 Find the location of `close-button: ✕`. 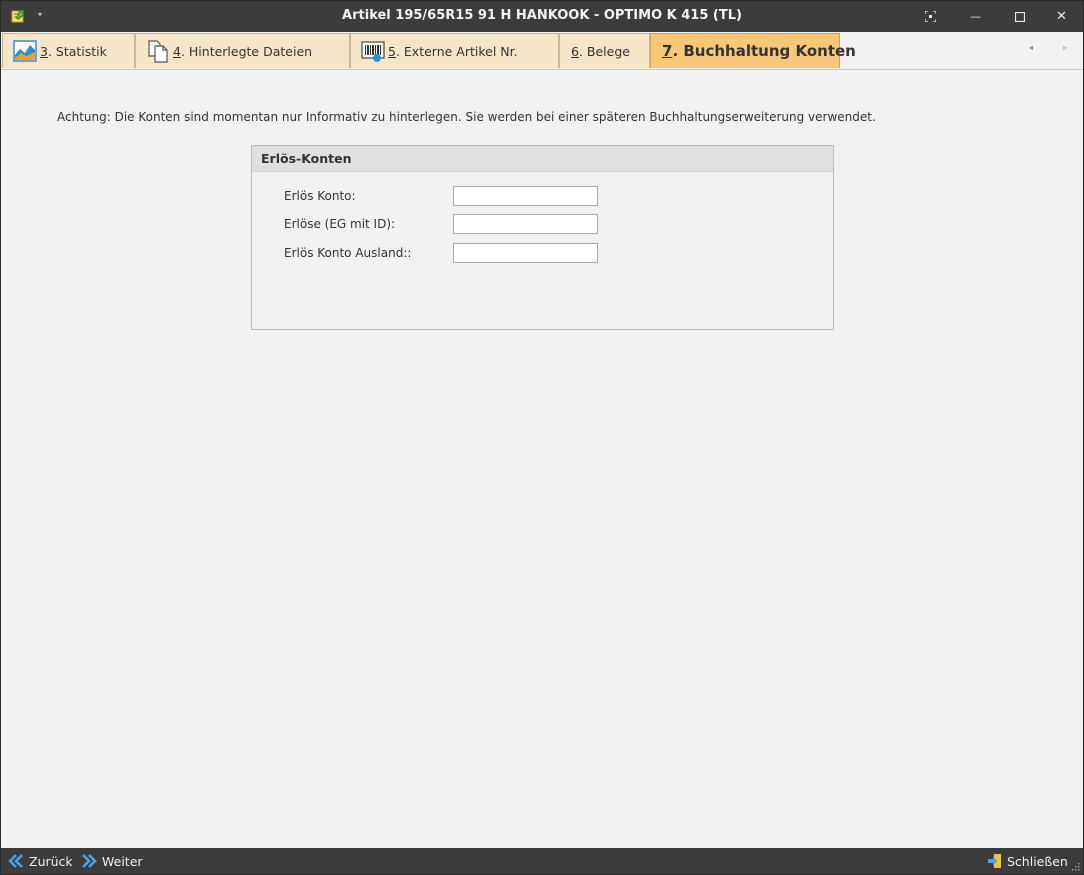

close-button: ✕ is located at coordinates (1061, 16).